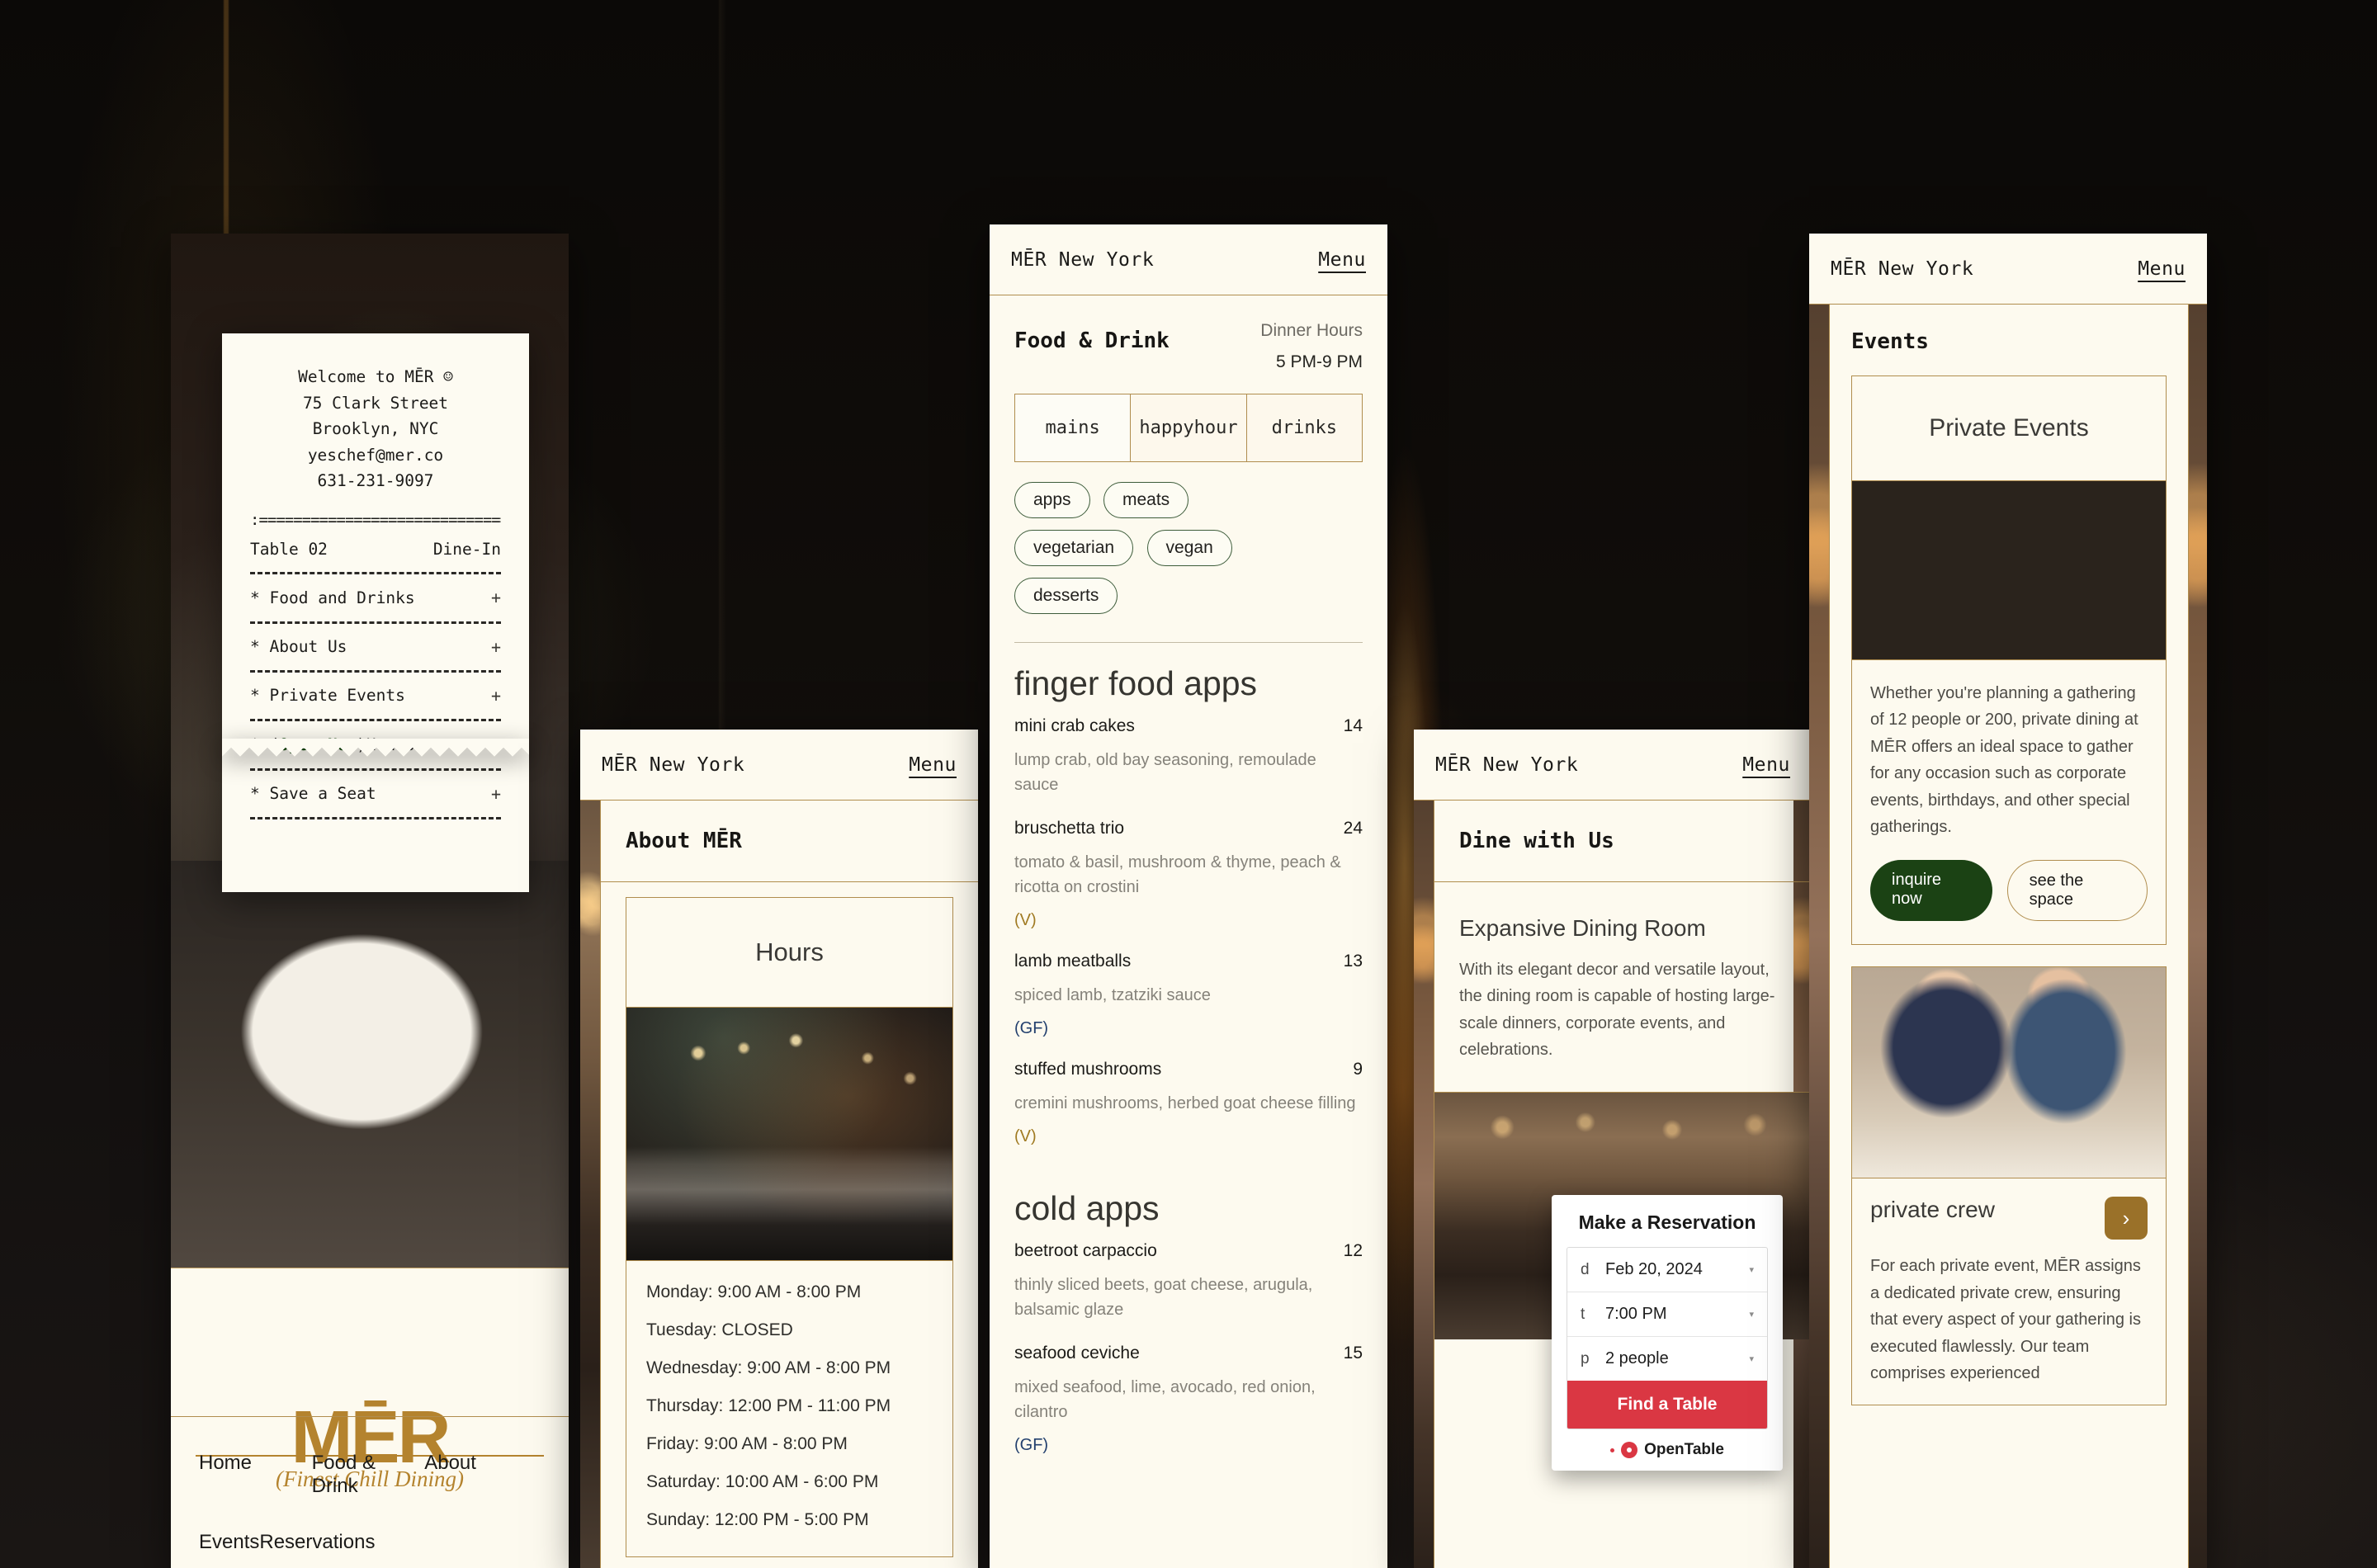 The height and width of the screenshot is (1568, 2377). I want to click on menu-item-dietary-tag: (V), so click(1025, 920).